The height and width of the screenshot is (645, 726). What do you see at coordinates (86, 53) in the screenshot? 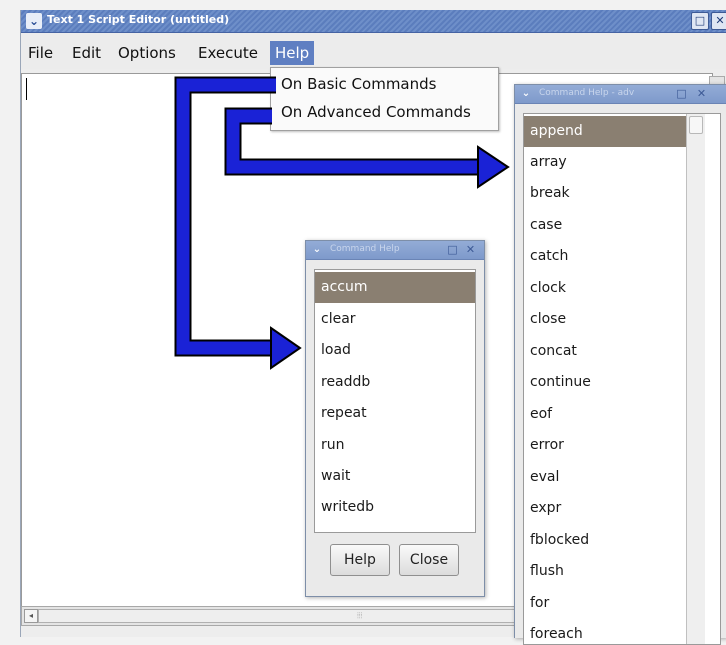
I see `menu-edit: Edit` at bounding box center [86, 53].